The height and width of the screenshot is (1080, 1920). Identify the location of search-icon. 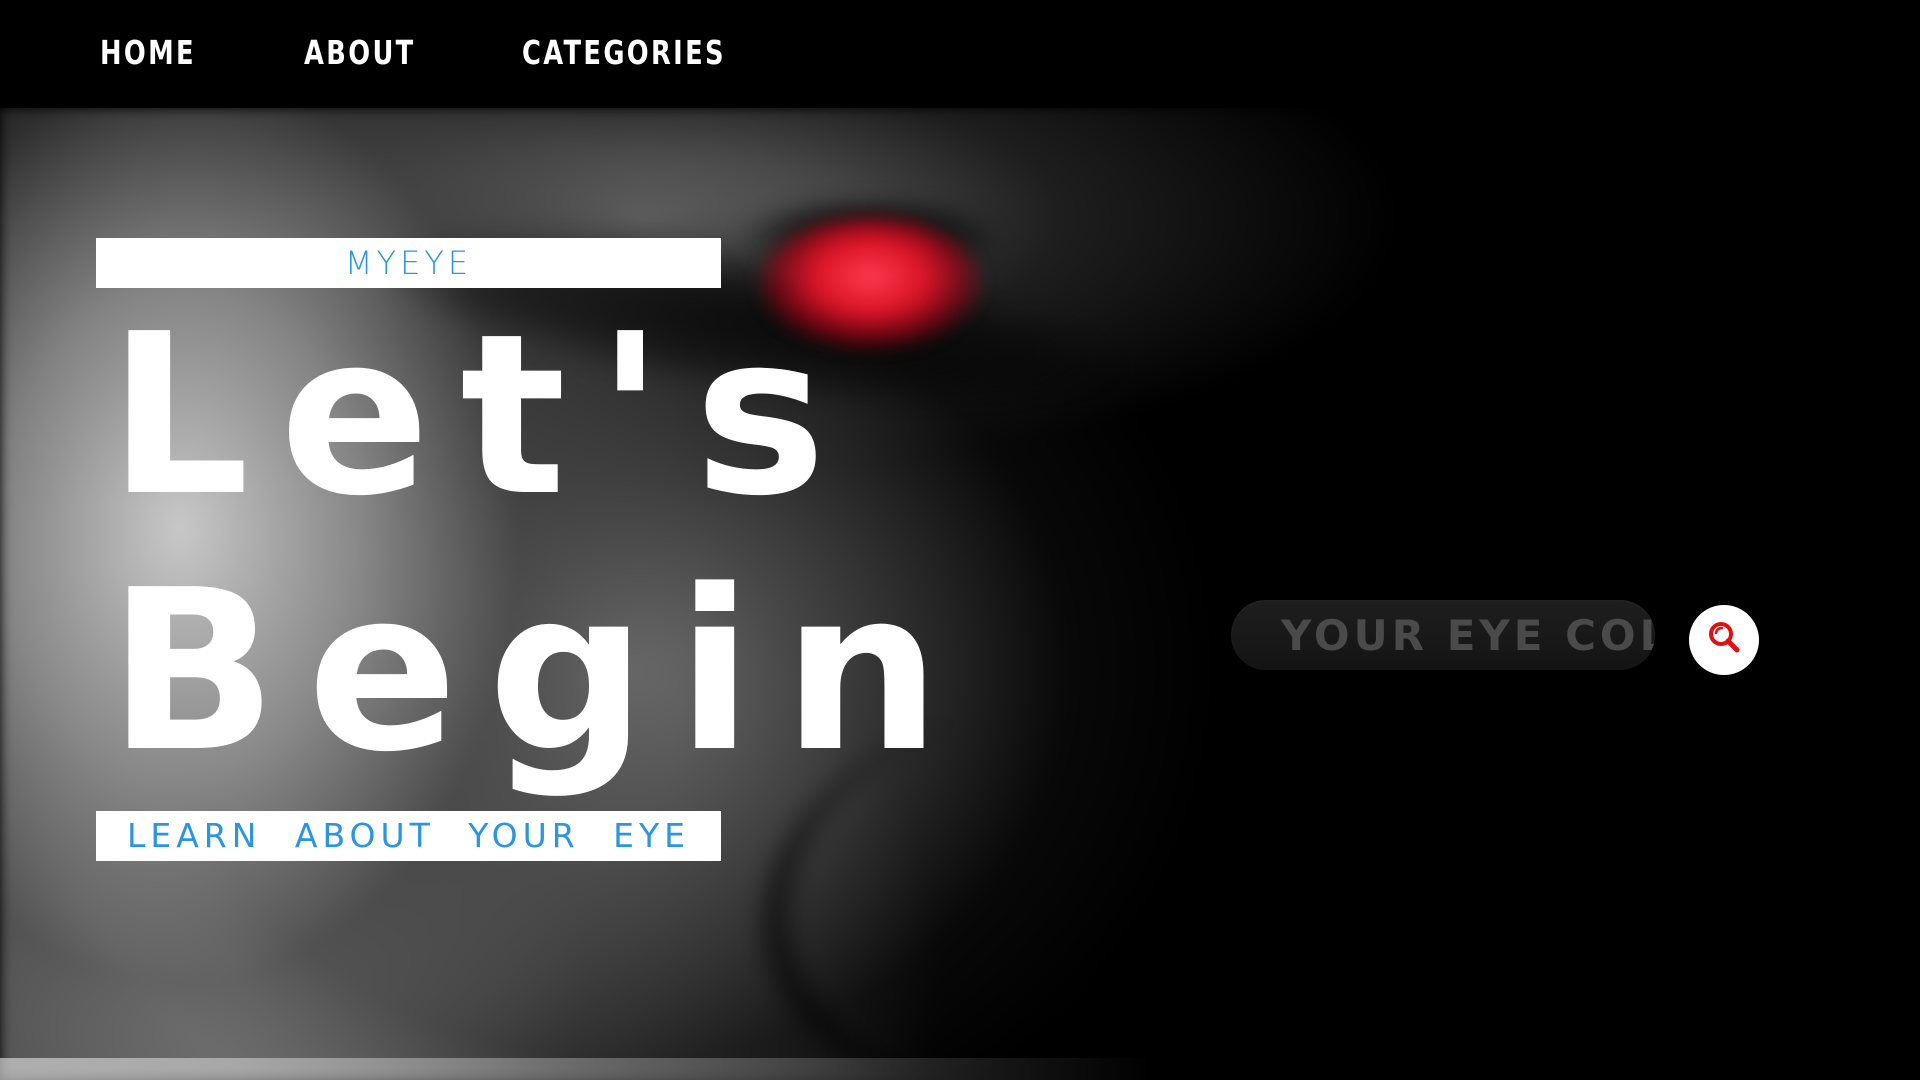
(1724, 639).